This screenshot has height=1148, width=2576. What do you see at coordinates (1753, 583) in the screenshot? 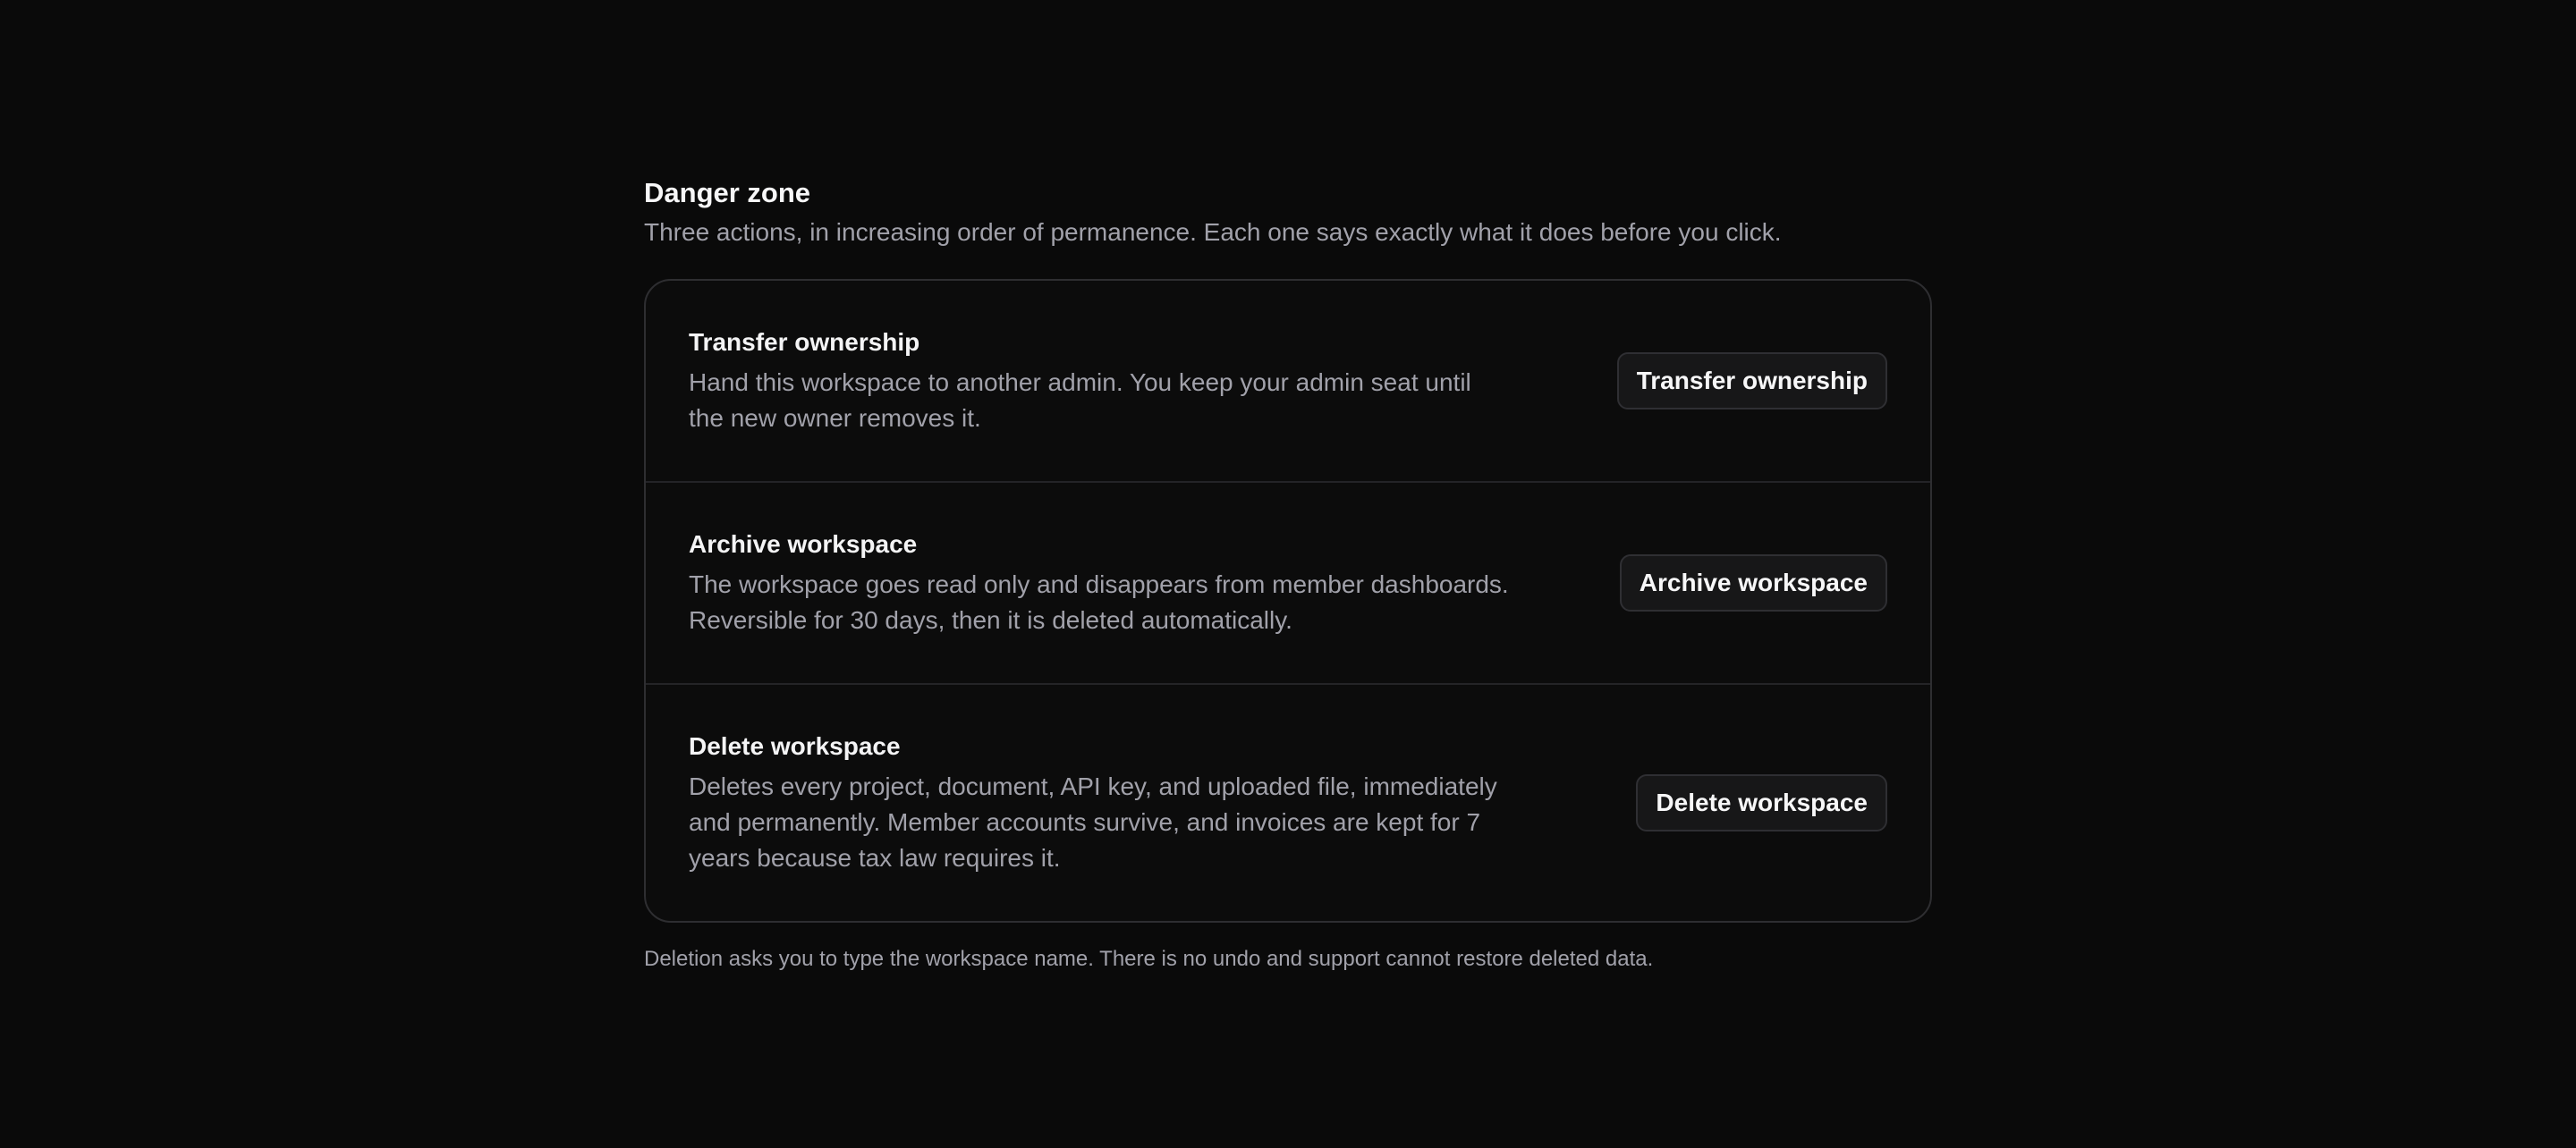
I see `archive-workspace-button: Archive workspace` at bounding box center [1753, 583].